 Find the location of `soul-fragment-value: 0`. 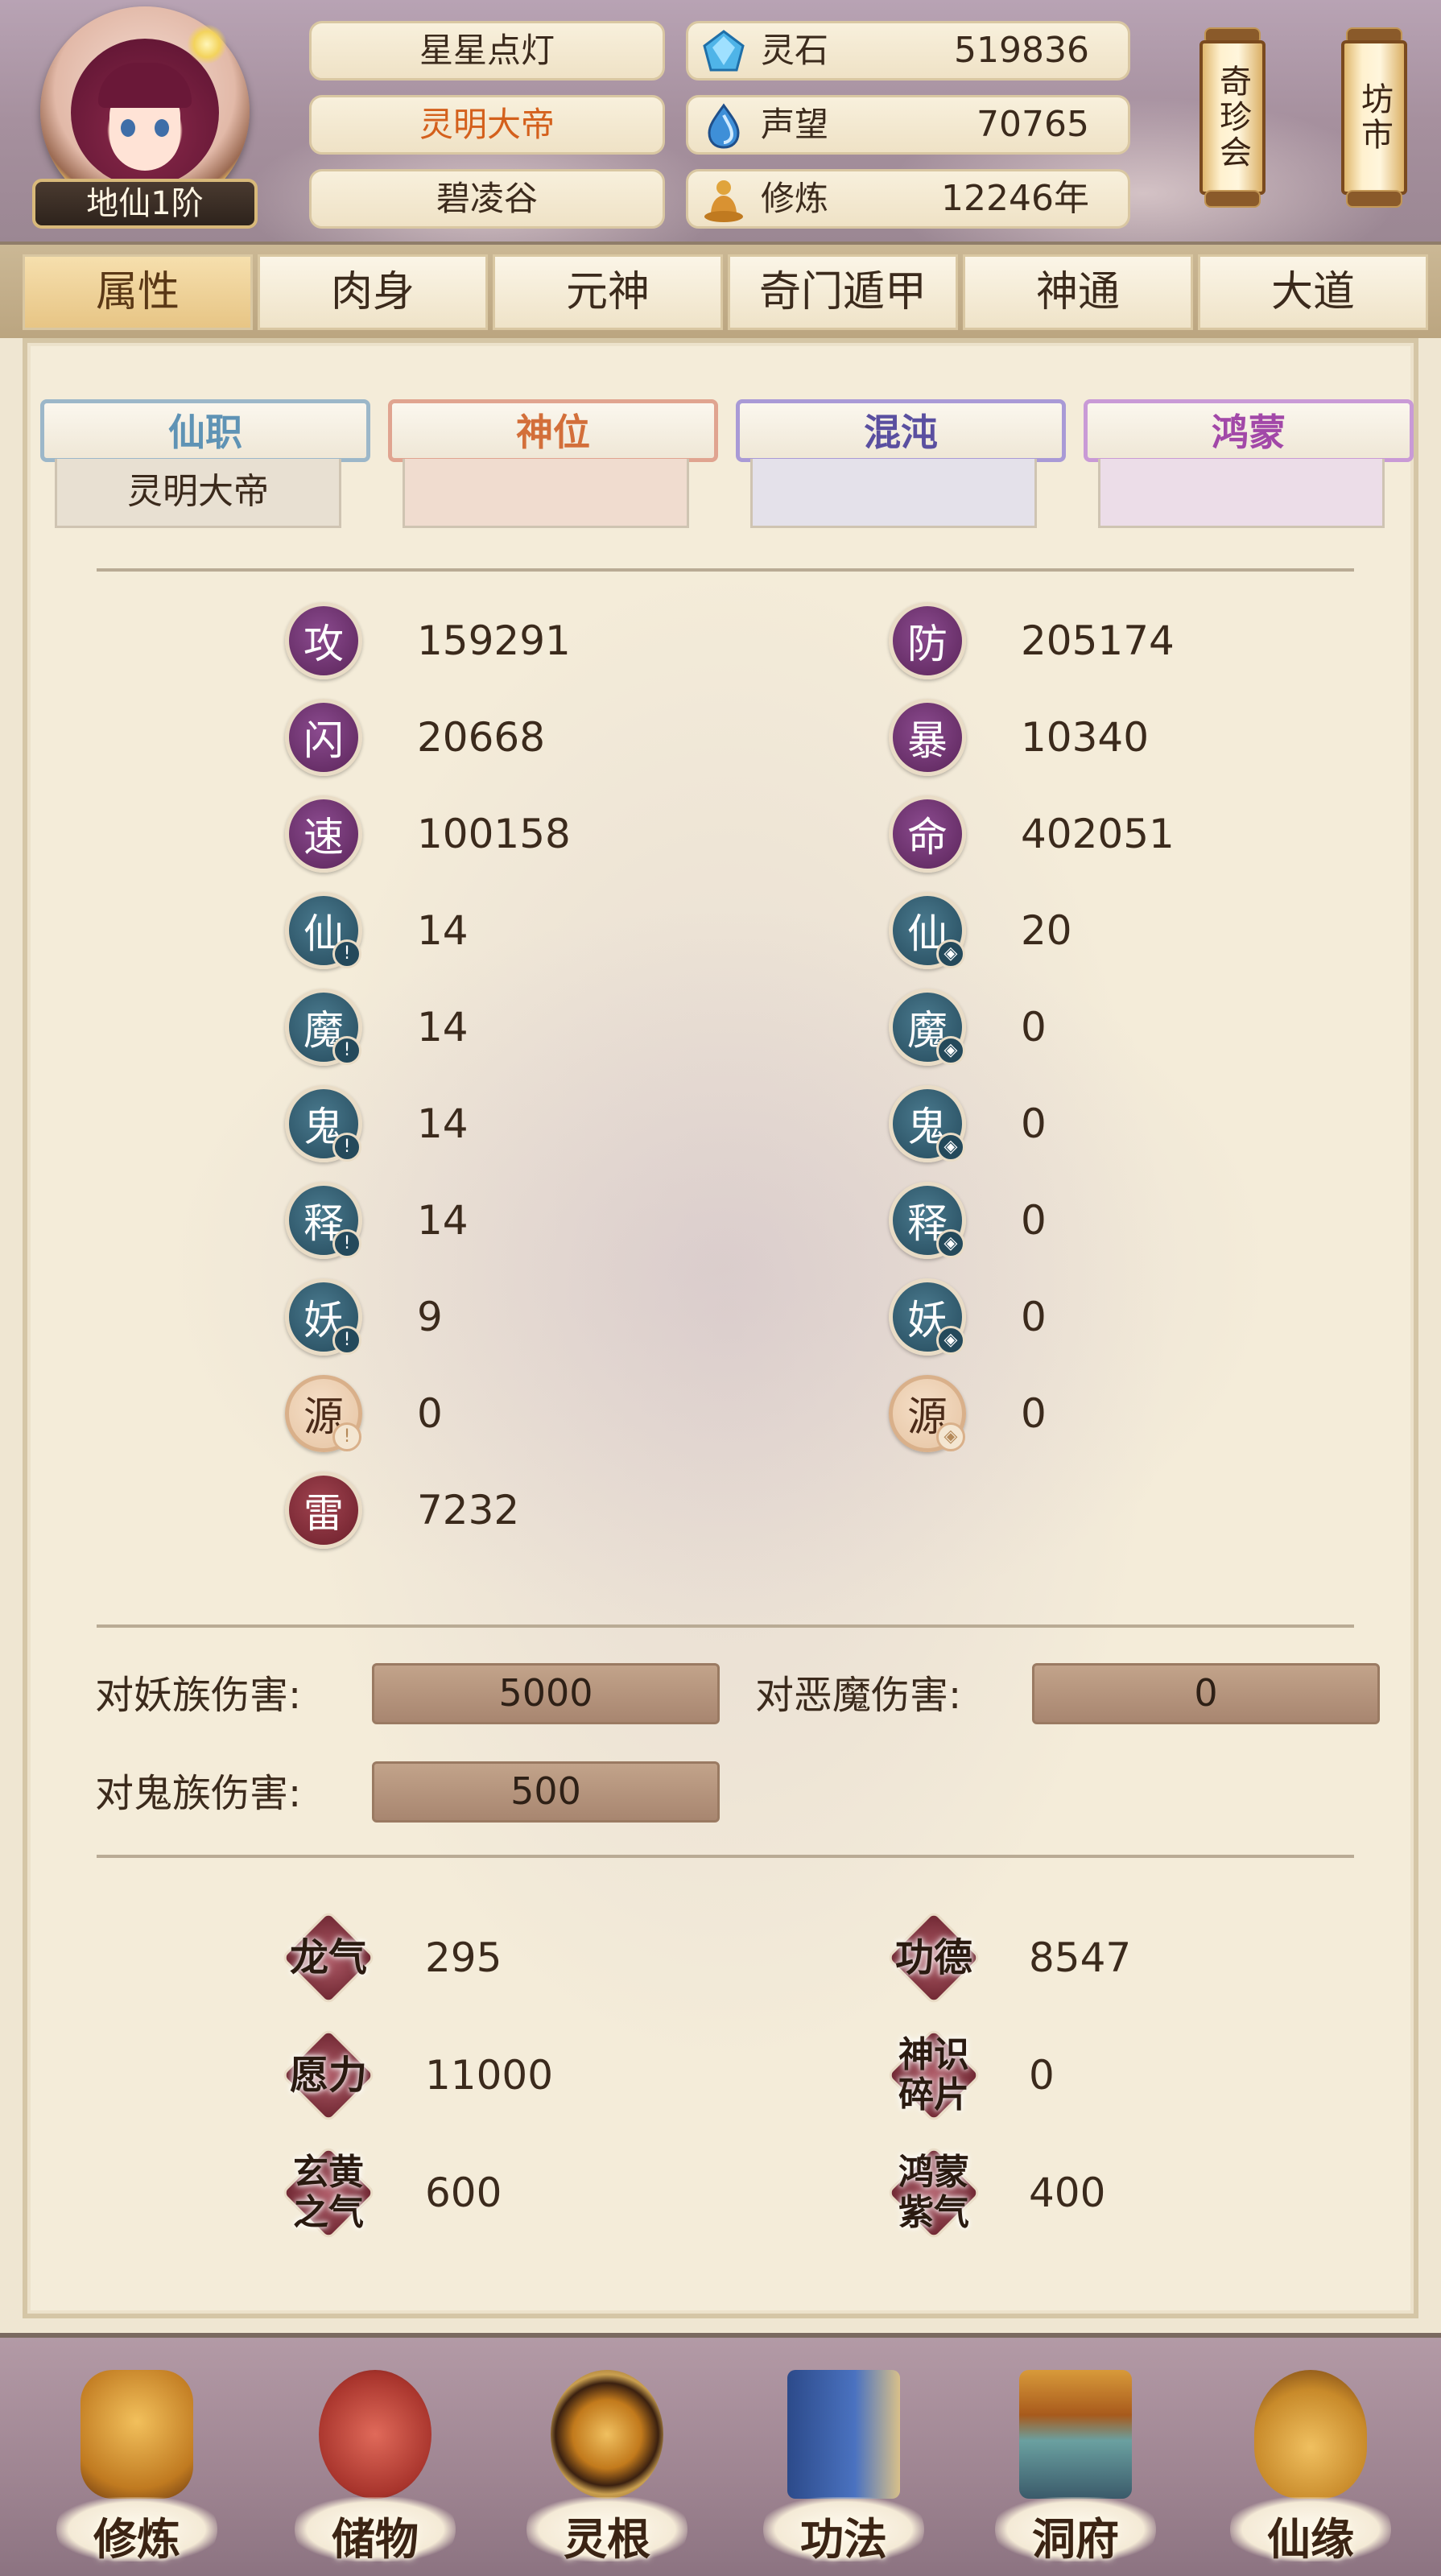

soul-fragment-value: 0 is located at coordinates (1042, 2075).